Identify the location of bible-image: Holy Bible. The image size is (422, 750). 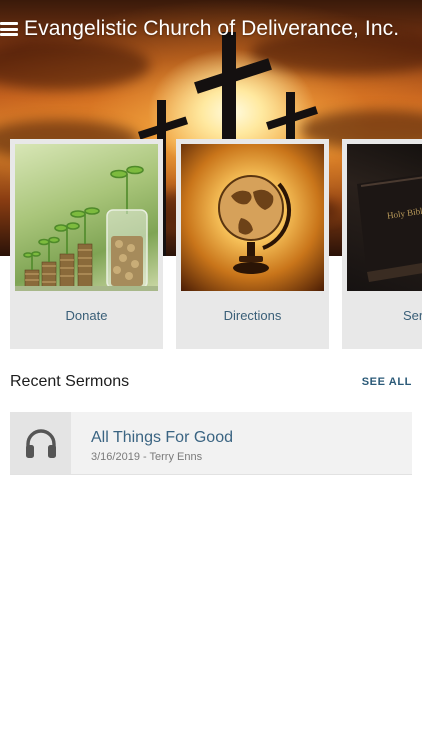
(384, 217).